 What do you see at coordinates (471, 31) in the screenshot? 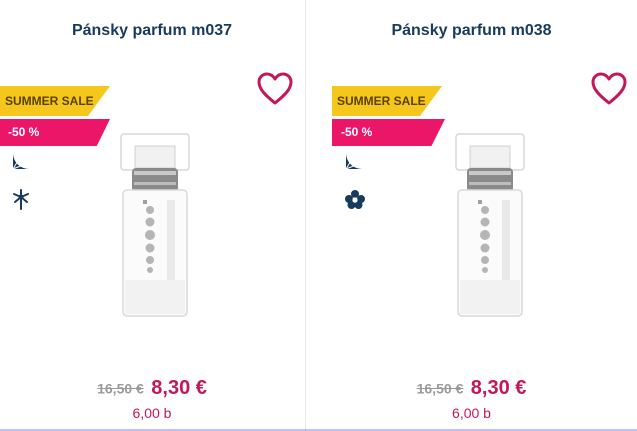
I see `product-title: Pánsky parfum m038` at bounding box center [471, 31].